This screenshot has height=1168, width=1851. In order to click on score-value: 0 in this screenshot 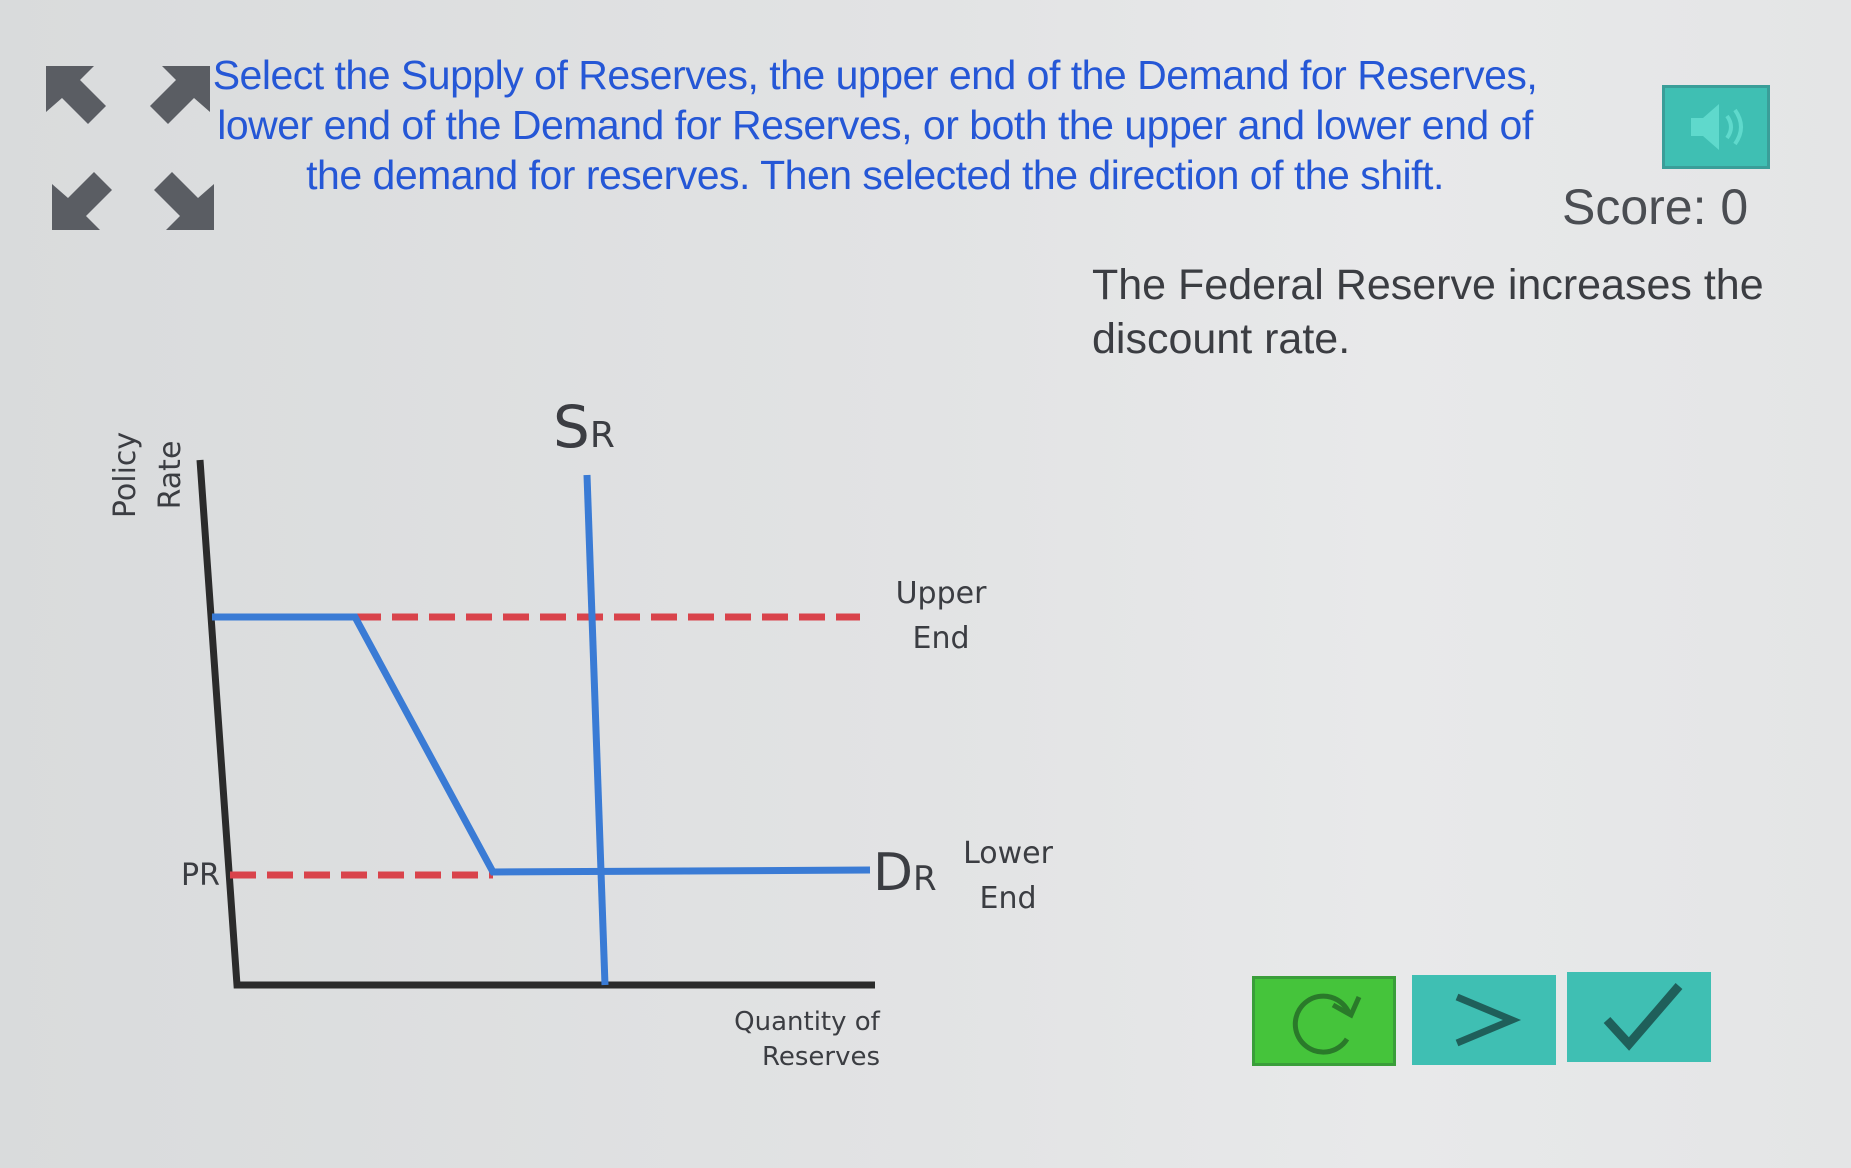, I will do `click(1734, 207)`.